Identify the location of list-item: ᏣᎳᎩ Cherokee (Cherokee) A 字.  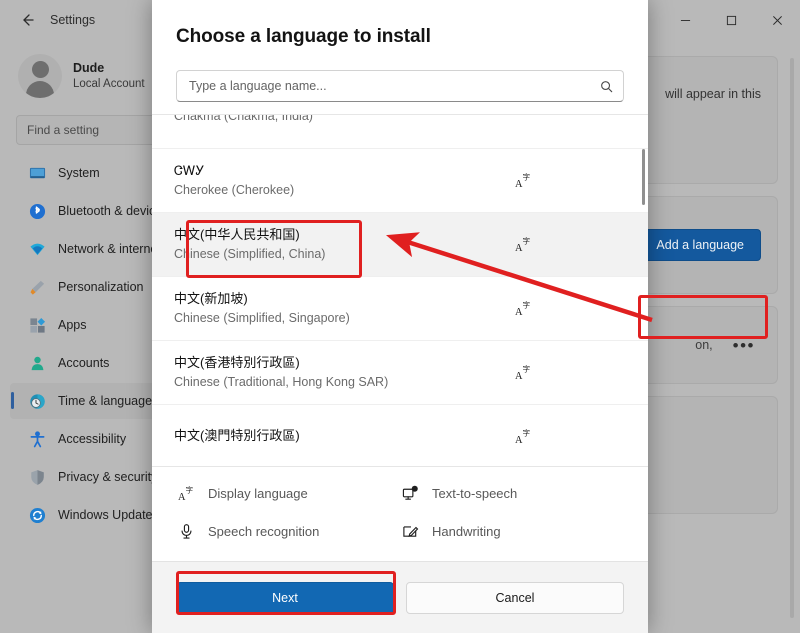
(400, 181).